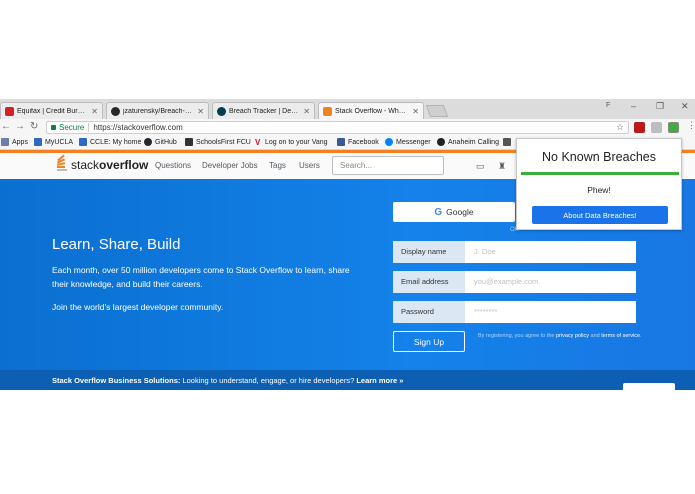 This screenshot has height=494, width=695. I want to click on lock-icon, so click(53, 127).